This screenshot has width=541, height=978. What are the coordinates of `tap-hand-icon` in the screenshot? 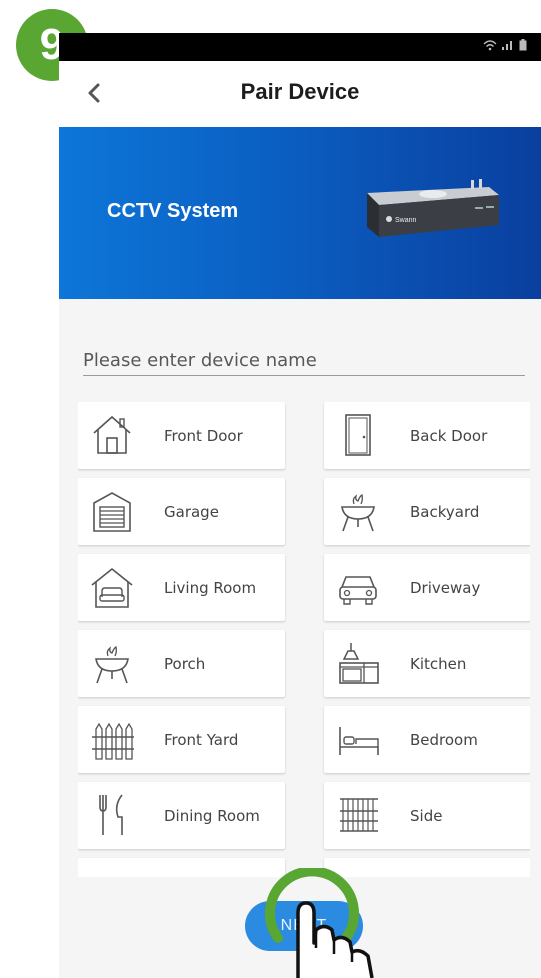 It's located at (319, 923).